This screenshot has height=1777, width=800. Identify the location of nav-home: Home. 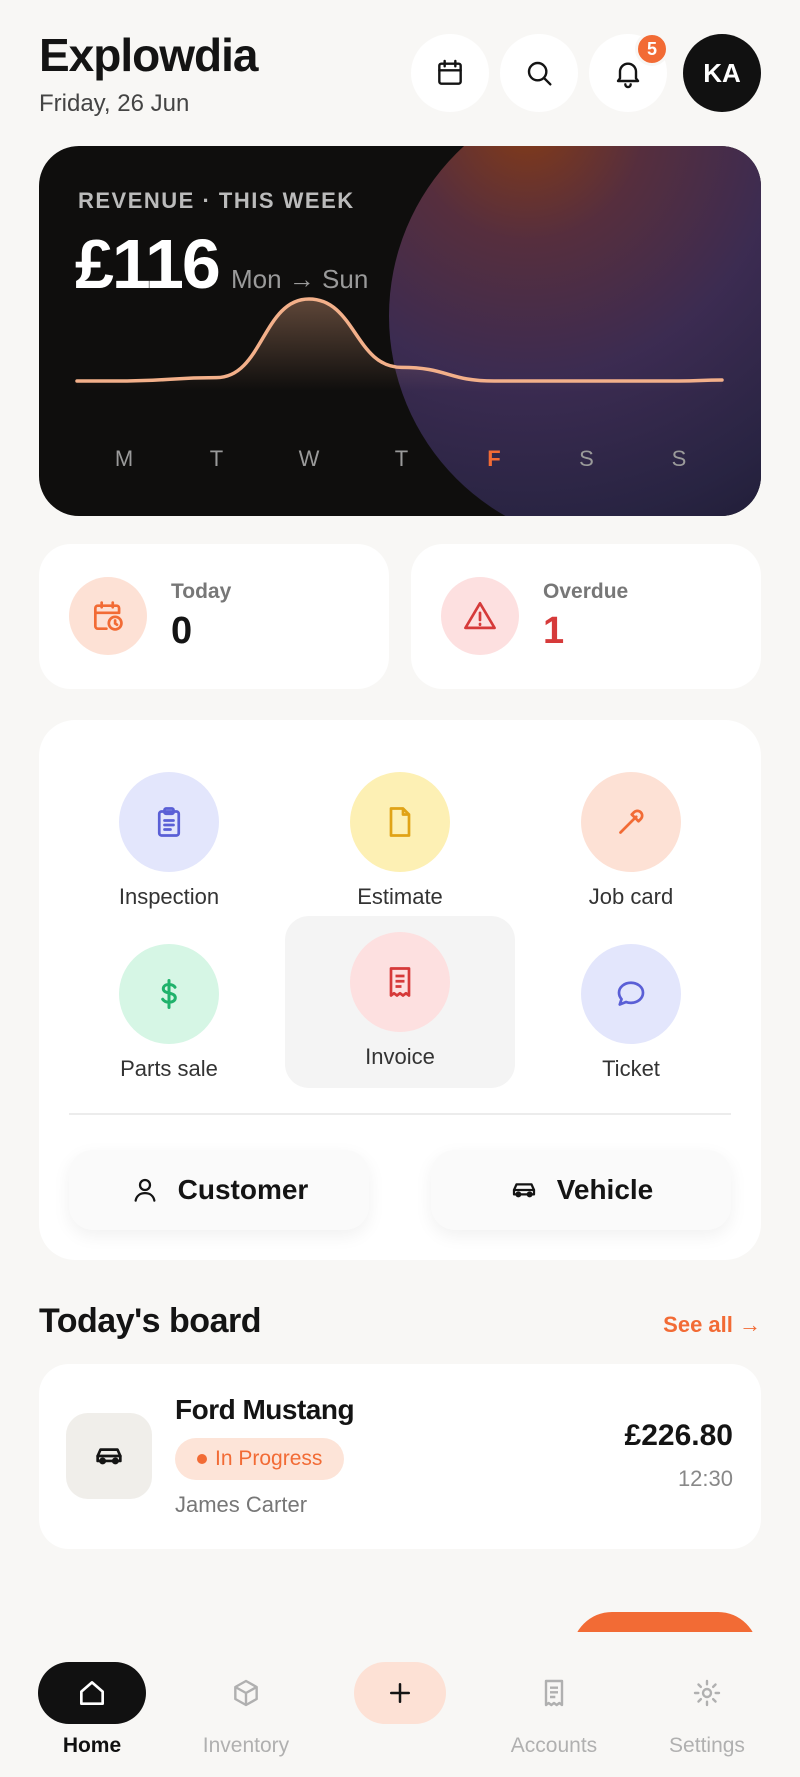
(92, 1710).